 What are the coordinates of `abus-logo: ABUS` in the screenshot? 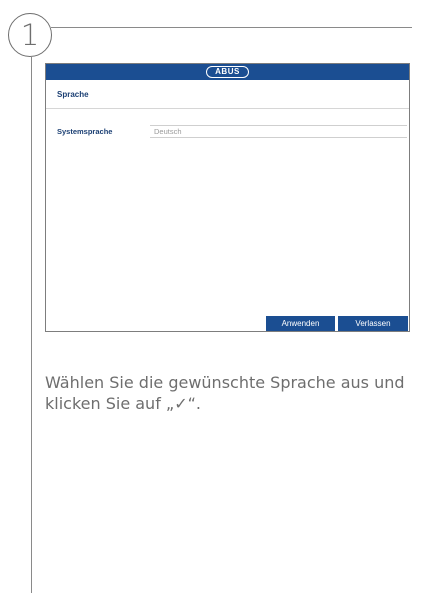 It's located at (227, 72).